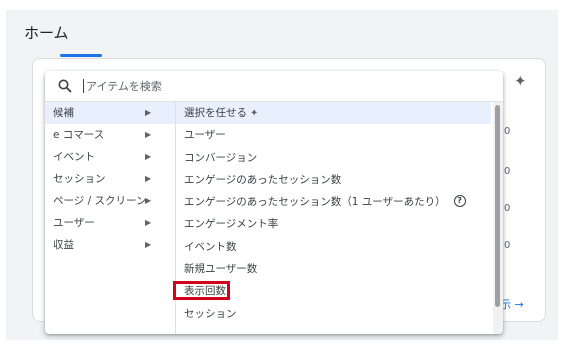 This screenshot has width=566, height=350. What do you see at coordinates (79, 179) in the screenshot?
I see `category-label: セッション` at bounding box center [79, 179].